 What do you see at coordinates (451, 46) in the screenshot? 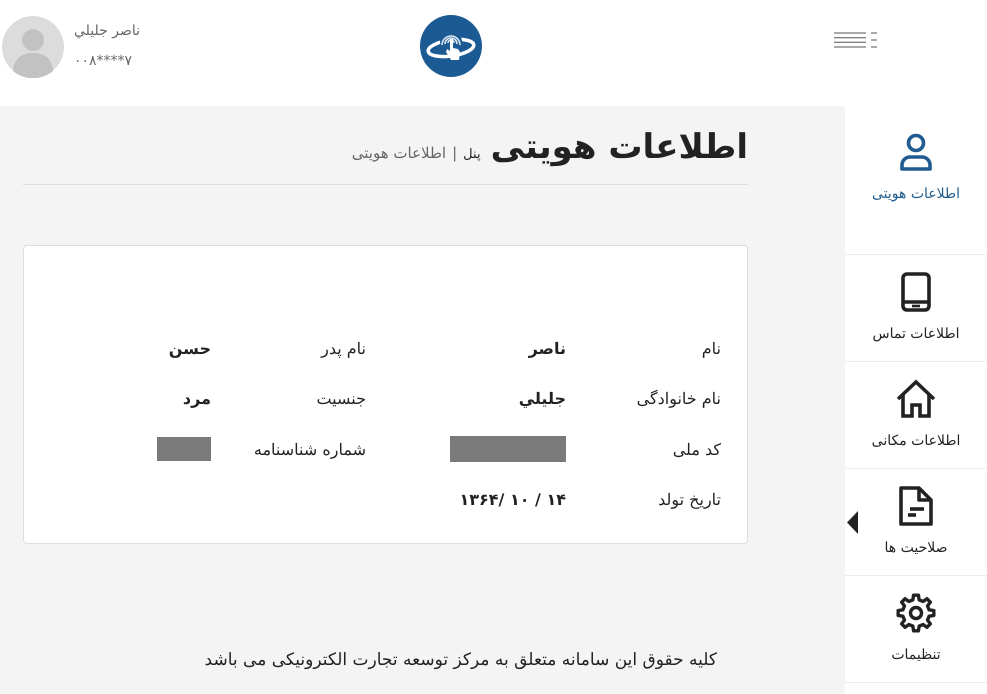
I see `fingerprint-logo-icon` at bounding box center [451, 46].